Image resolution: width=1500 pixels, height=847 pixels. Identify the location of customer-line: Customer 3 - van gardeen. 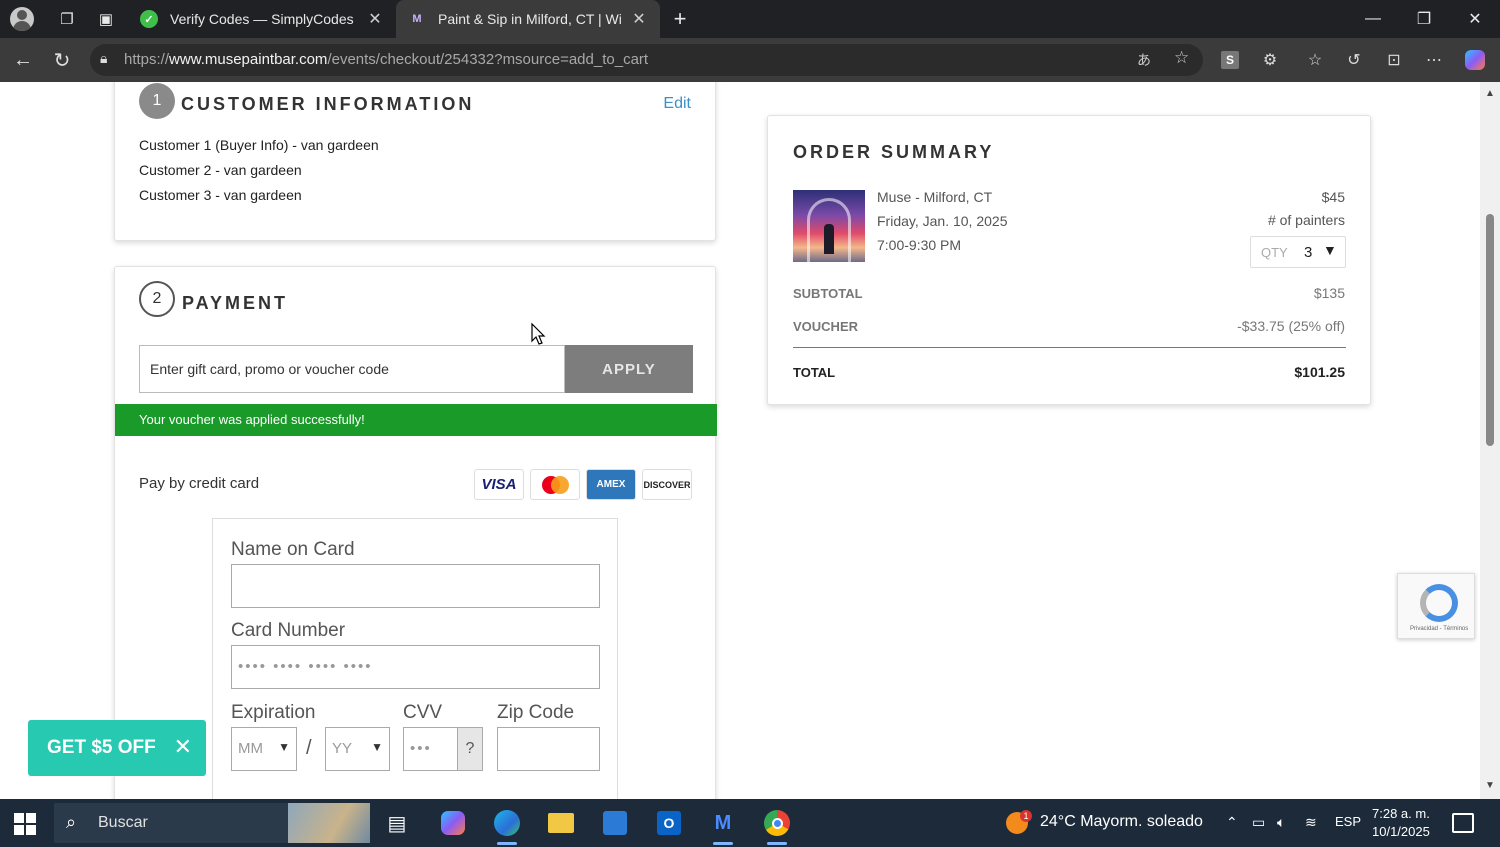
(220, 195).